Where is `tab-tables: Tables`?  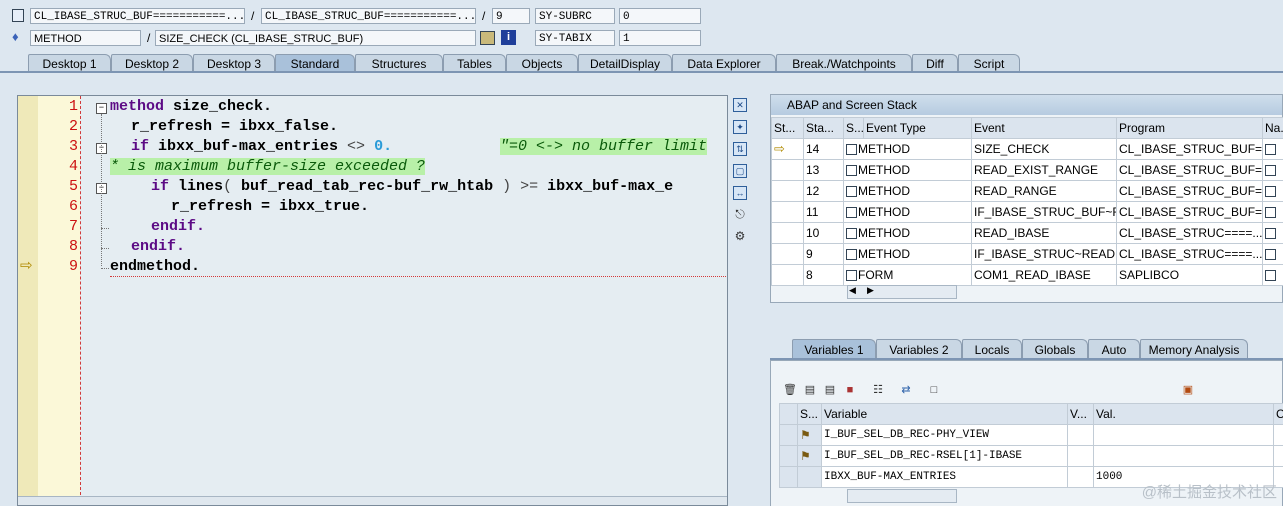 tab-tables: Tables is located at coordinates (474, 63).